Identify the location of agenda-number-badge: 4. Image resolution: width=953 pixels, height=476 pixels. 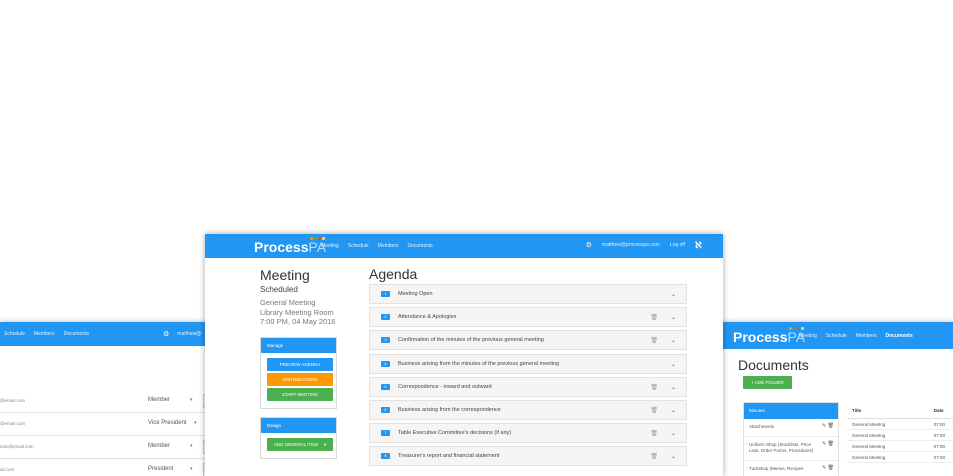
(385, 363).